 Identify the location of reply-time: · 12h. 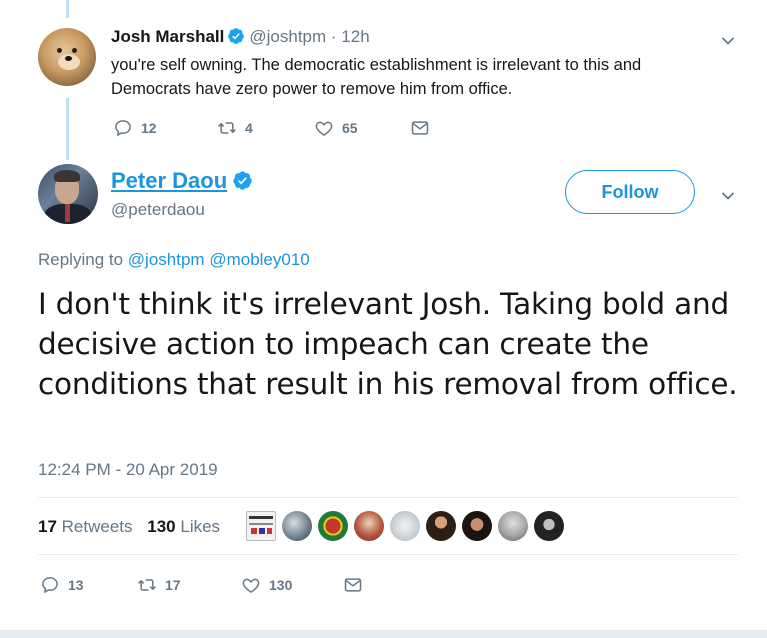
(350, 36).